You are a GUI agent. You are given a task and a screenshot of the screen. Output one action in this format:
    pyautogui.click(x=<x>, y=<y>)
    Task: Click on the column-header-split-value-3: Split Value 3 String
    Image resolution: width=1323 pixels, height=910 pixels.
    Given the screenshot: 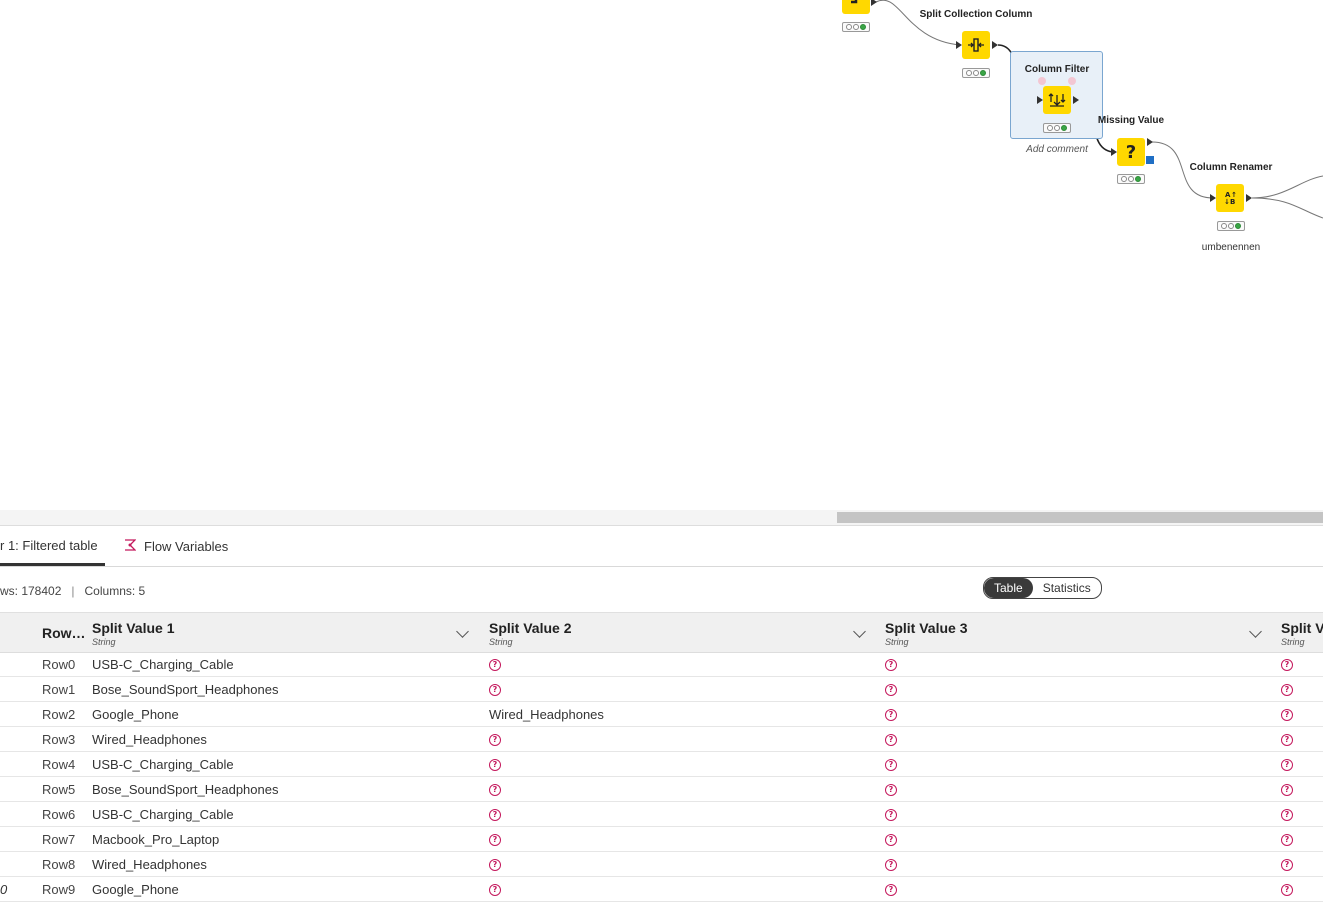 What is the action you would take?
    pyautogui.click(x=1077, y=633)
    